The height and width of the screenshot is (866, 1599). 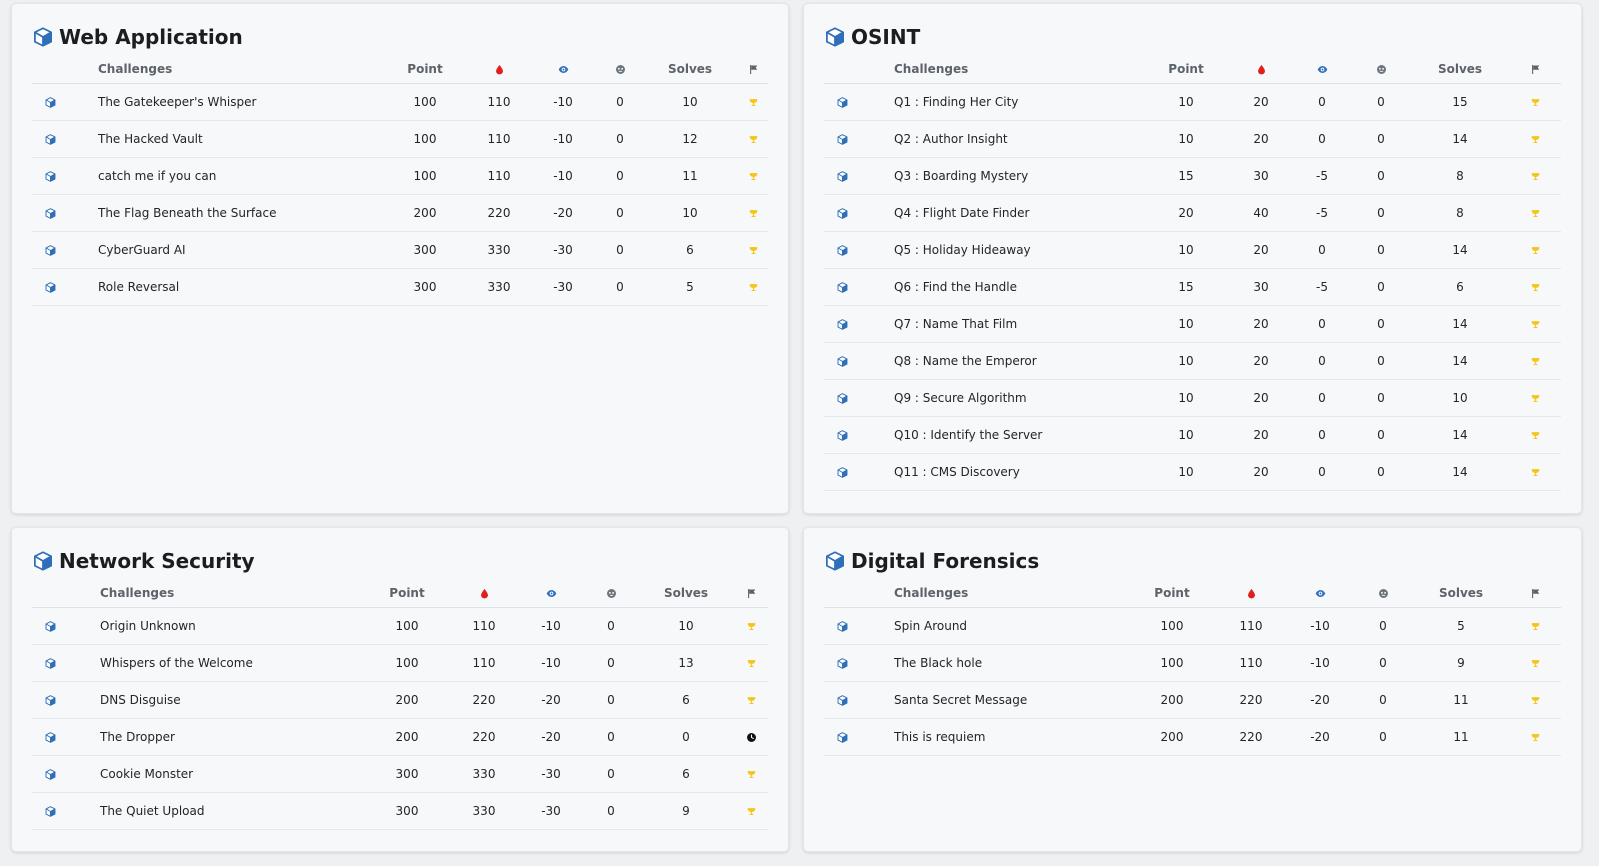 I want to click on challenge-row-q7-name-that-film: Q7 : Name That Film 10 20 0 0 14, so click(x=1192, y=324).